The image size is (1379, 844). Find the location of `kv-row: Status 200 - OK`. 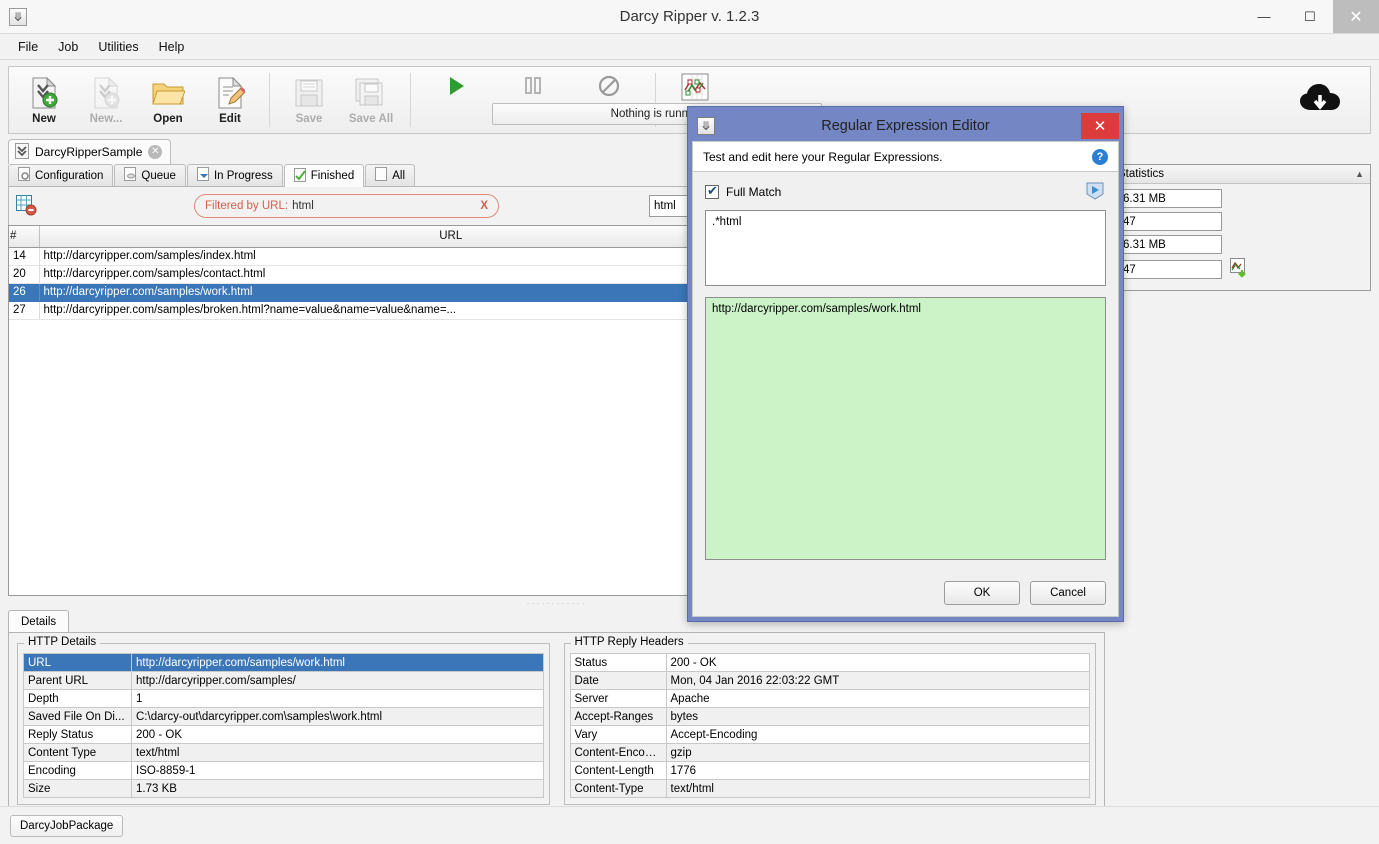

kv-row: Status 200 - OK is located at coordinates (829, 662).